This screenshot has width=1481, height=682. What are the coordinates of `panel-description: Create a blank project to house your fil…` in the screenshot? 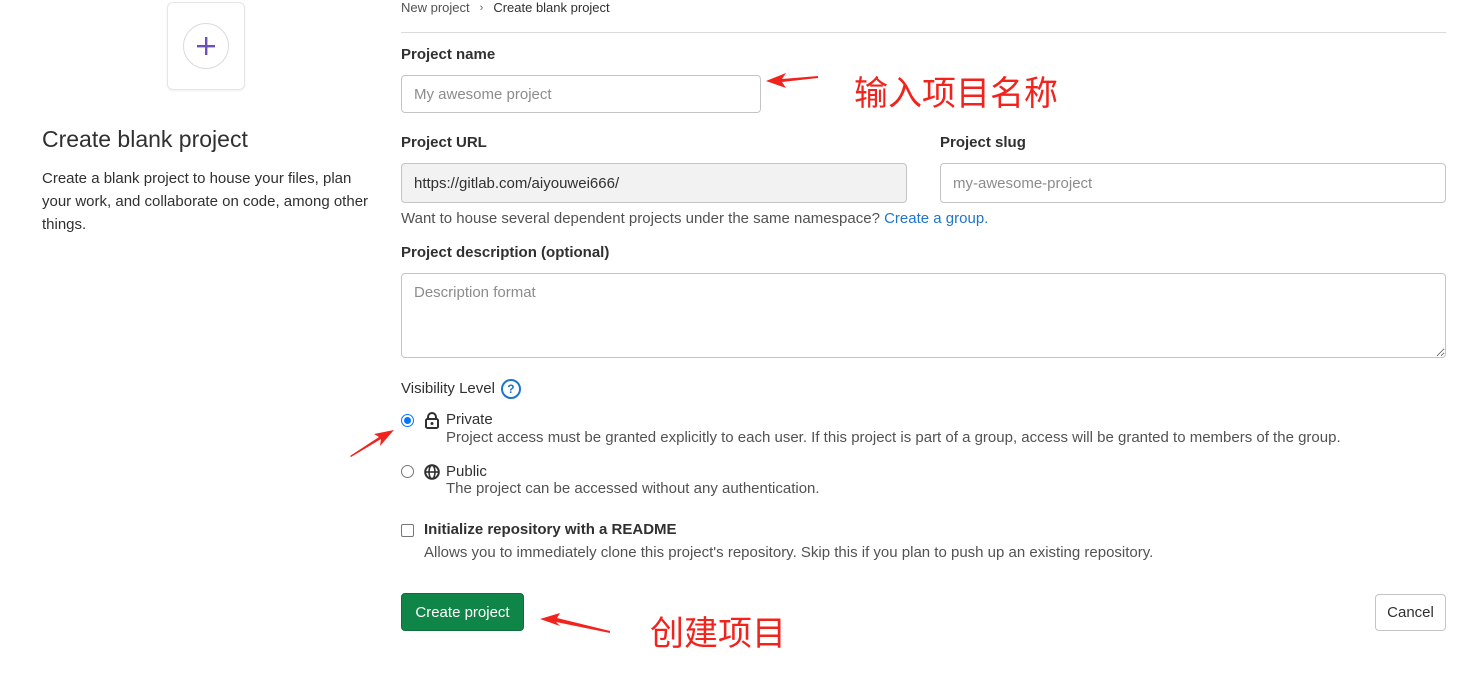 It's located at (205, 201).